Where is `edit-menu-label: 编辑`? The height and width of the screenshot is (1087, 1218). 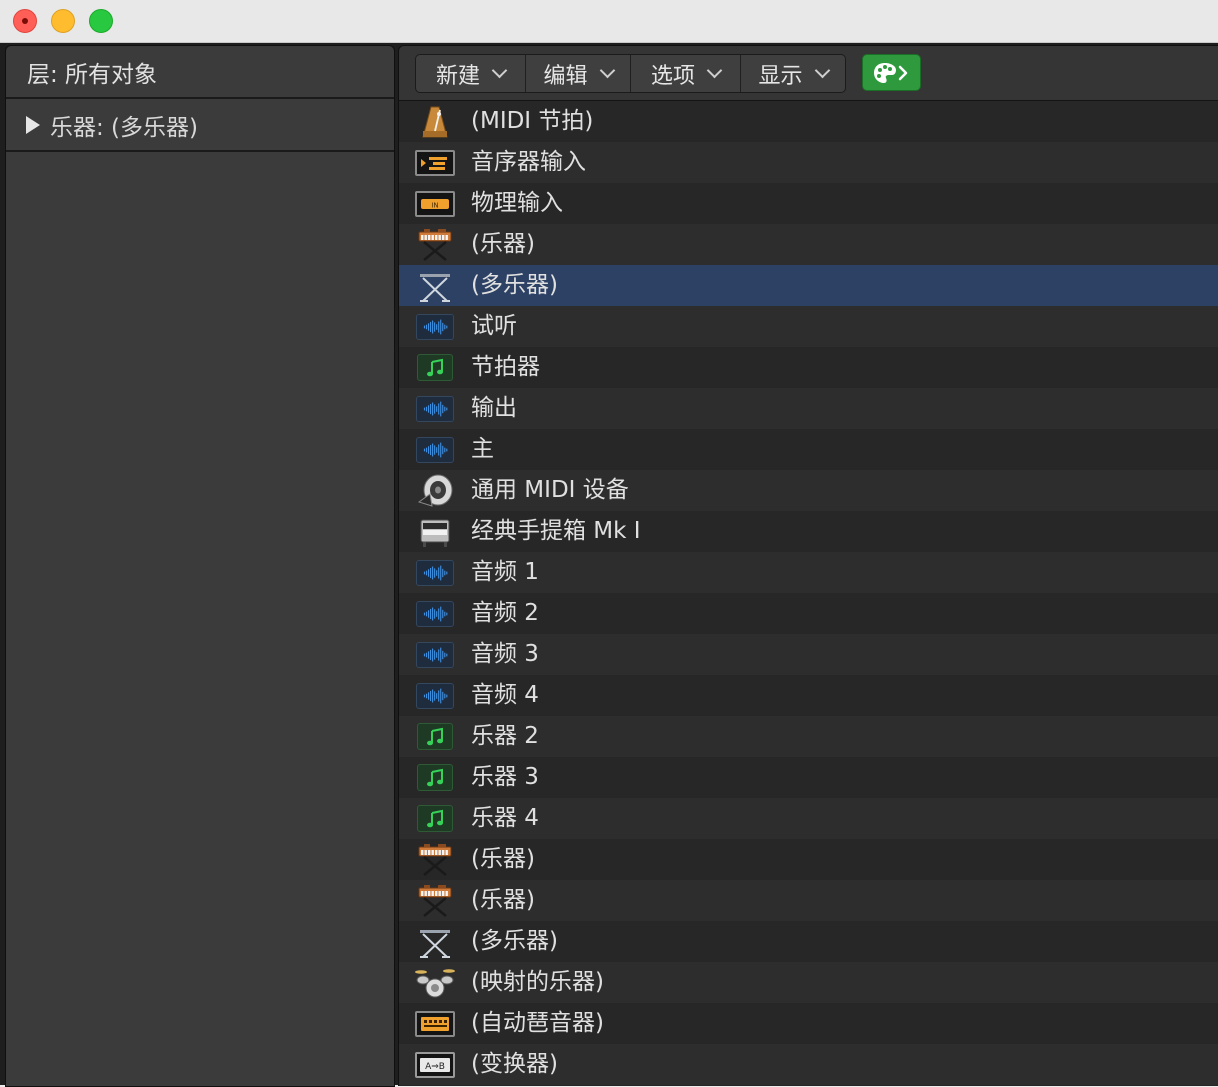 edit-menu-label: 编辑 is located at coordinates (565, 76).